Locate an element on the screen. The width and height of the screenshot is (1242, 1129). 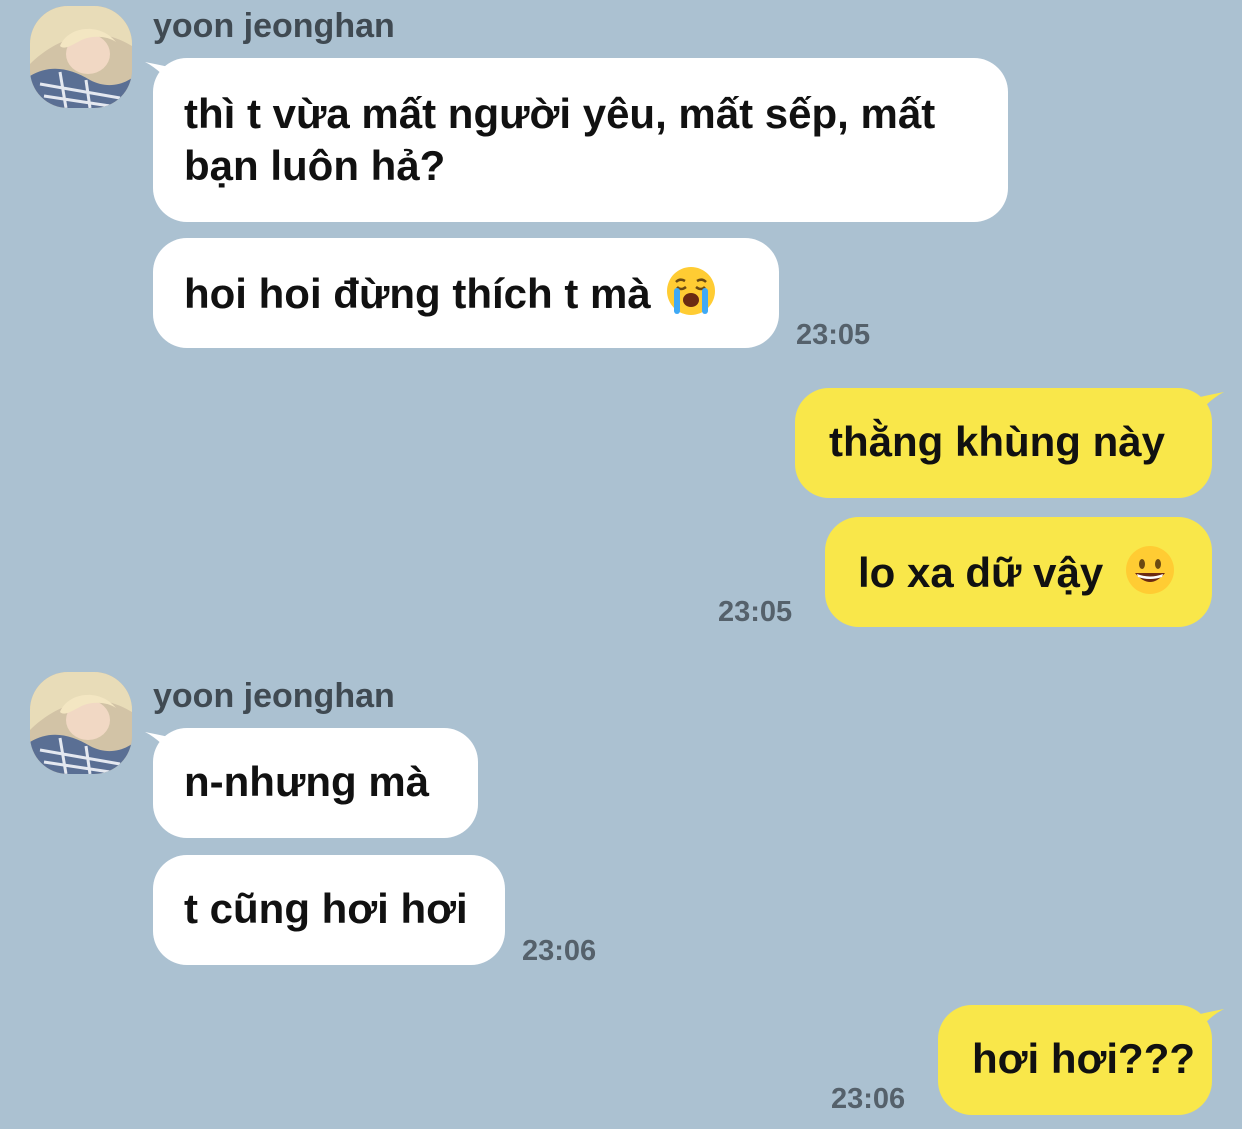
message-text: hơi hơi??? is located at coordinates (1084, 1058).